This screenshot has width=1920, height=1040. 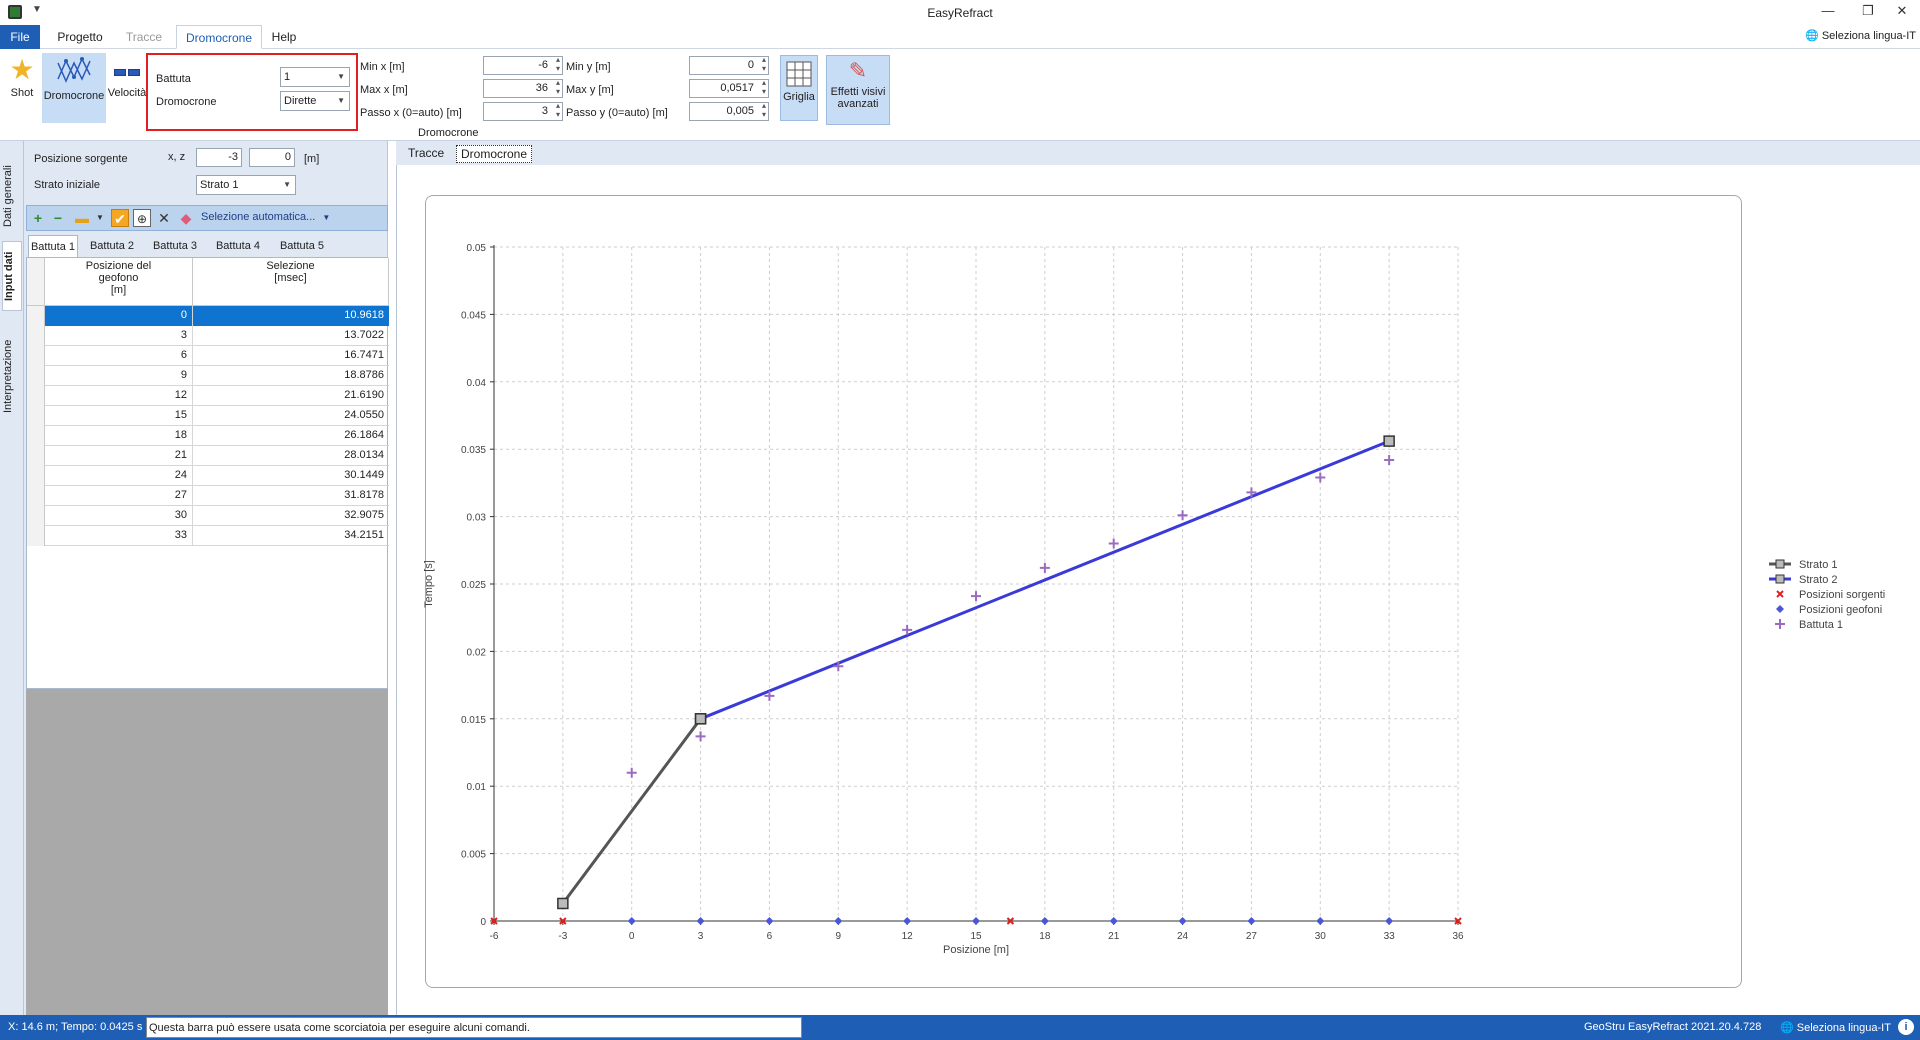 What do you see at coordinates (291, 336) in the screenshot?
I see `cell-selezione: 13.7022` at bounding box center [291, 336].